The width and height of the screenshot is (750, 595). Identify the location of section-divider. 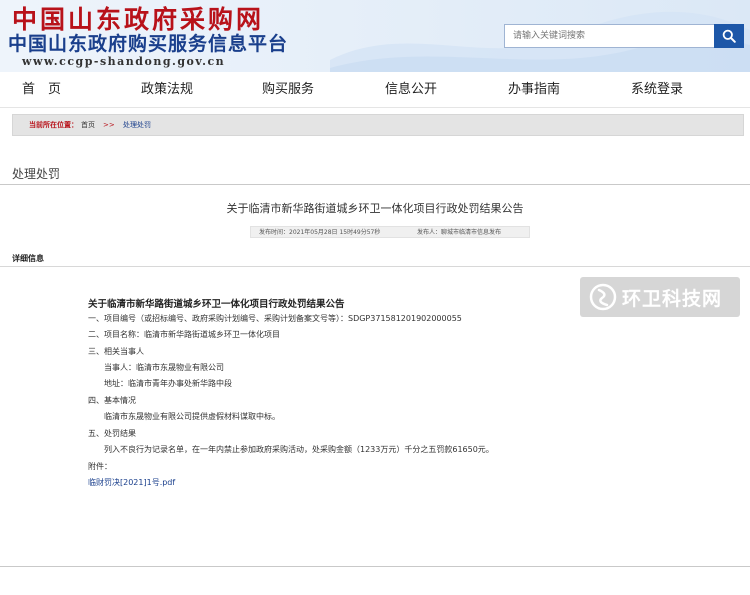
(375, 184).